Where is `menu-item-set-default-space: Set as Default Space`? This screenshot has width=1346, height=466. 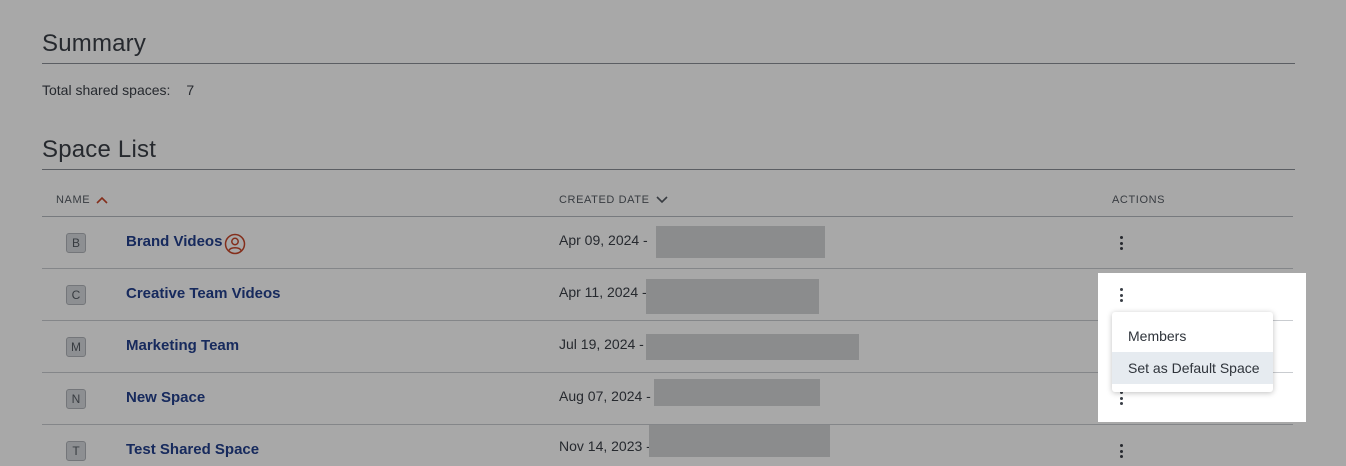
menu-item-set-default-space: Set as Default Space is located at coordinates (1192, 368).